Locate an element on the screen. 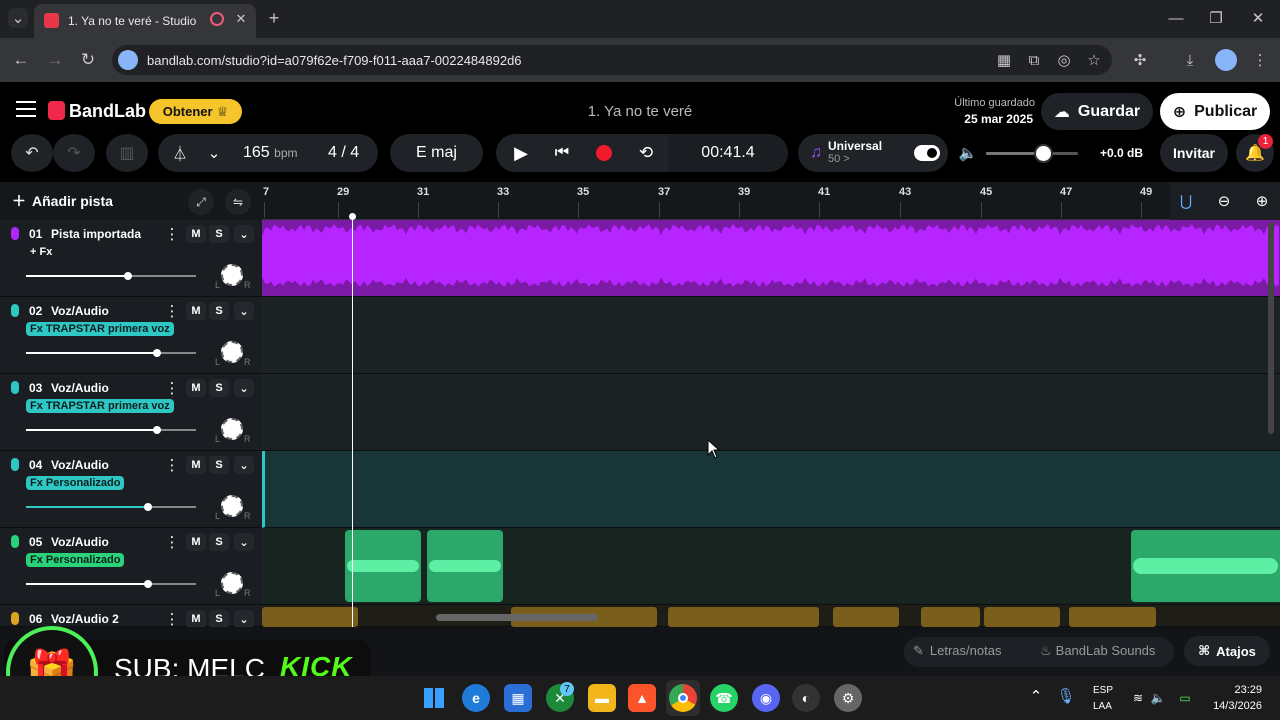  universal-sub: 50 > is located at coordinates (855, 159).